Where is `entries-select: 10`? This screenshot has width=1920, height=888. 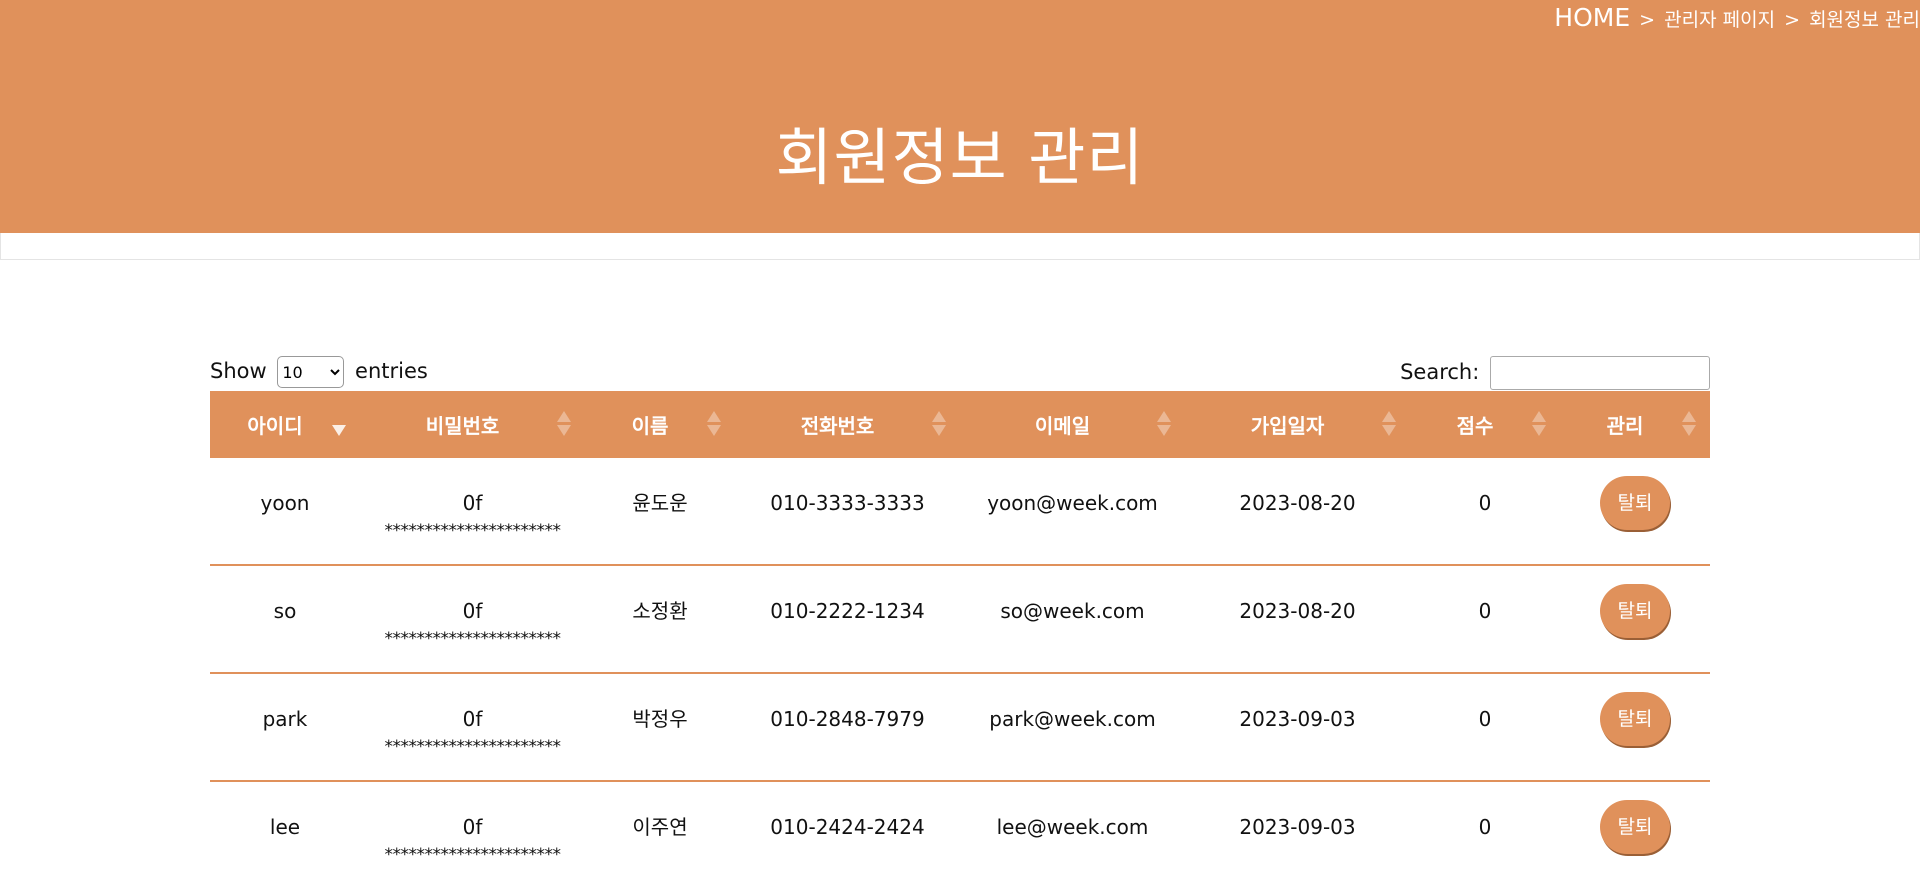
entries-select: 10 is located at coordinates (311, 372).